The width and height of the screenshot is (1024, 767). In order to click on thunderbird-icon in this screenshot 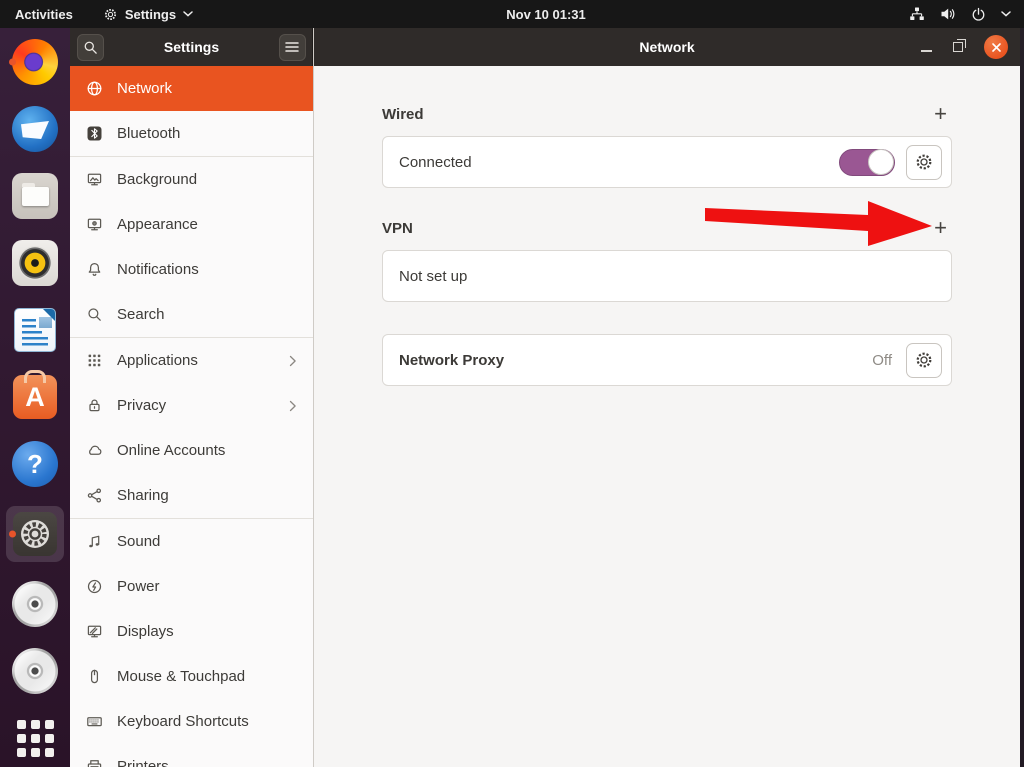, I will do `click(35, 129)`.